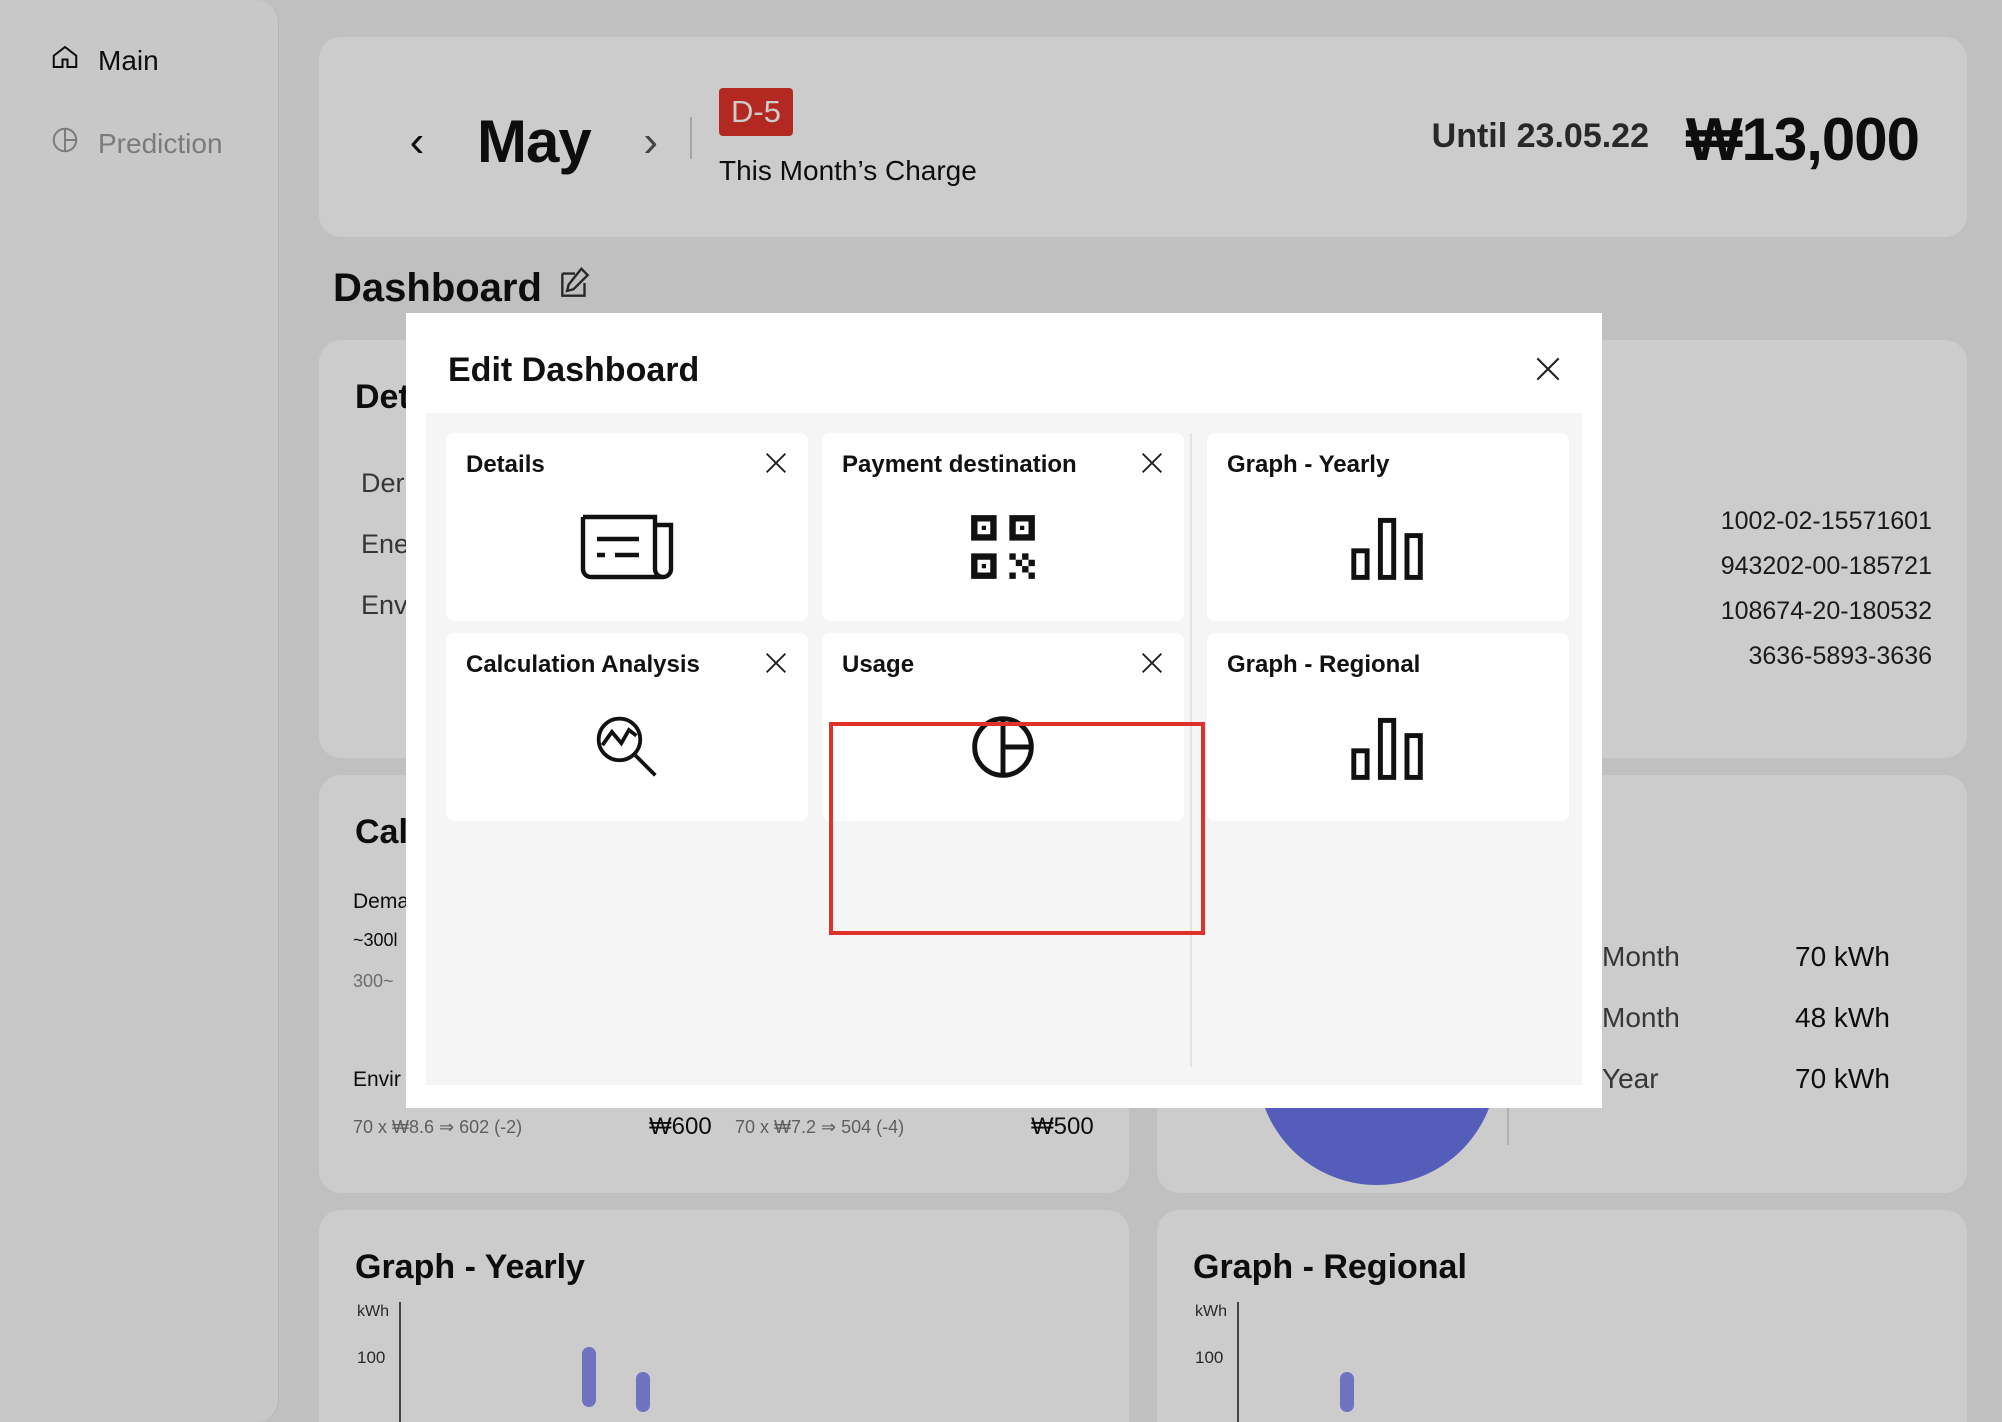 This screenshot has height=1422, width=2002. I want to click on widget-calculation-analysis: Calculation Analysis, so click(627, 727).